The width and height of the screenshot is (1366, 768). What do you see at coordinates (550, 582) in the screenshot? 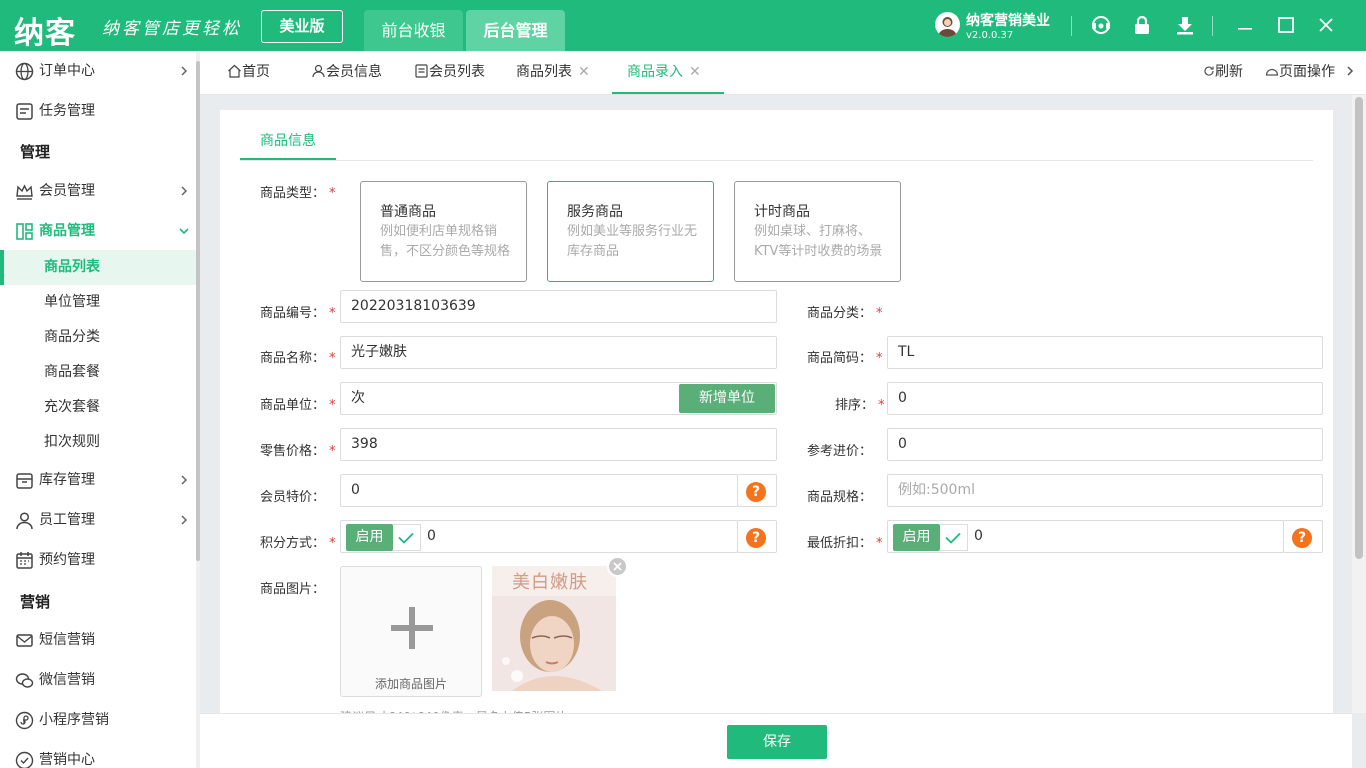
I see `image-caption: 美白嫩肤` at bounding box center [550, 582].